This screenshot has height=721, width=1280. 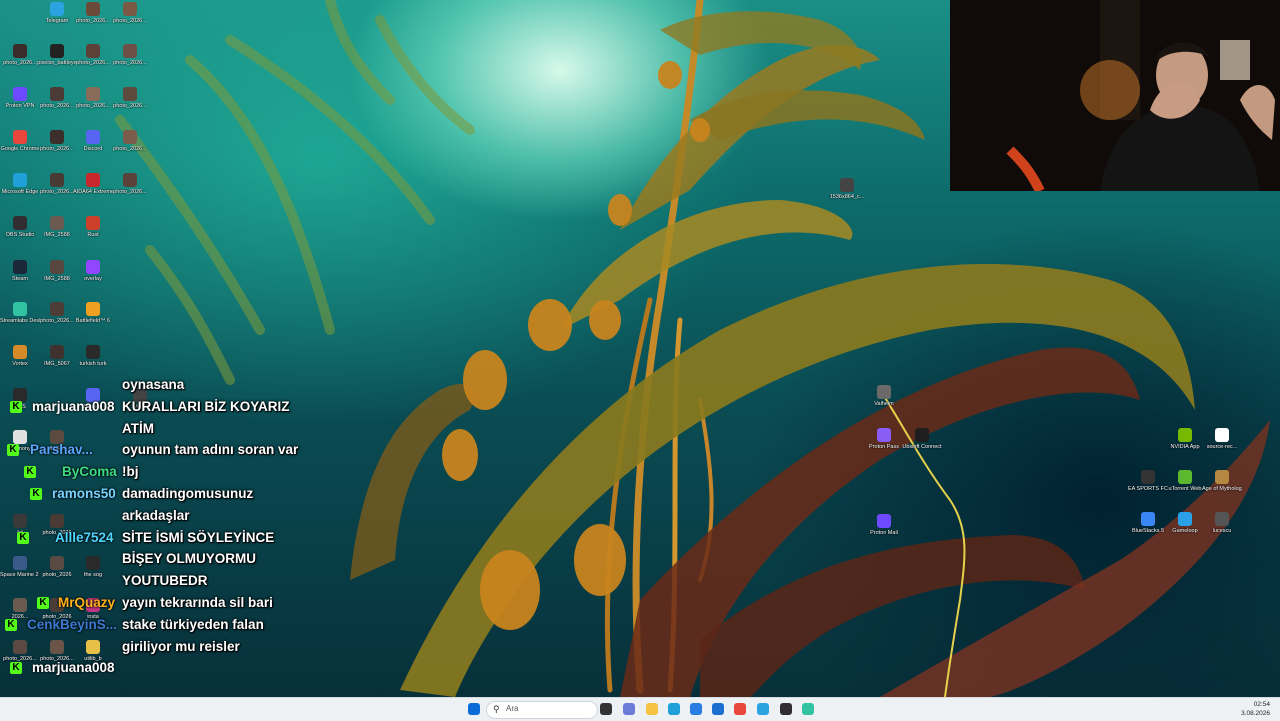 I want to click on desktop-icon: AIDA64 Extreme, so click(x=93, y=184).